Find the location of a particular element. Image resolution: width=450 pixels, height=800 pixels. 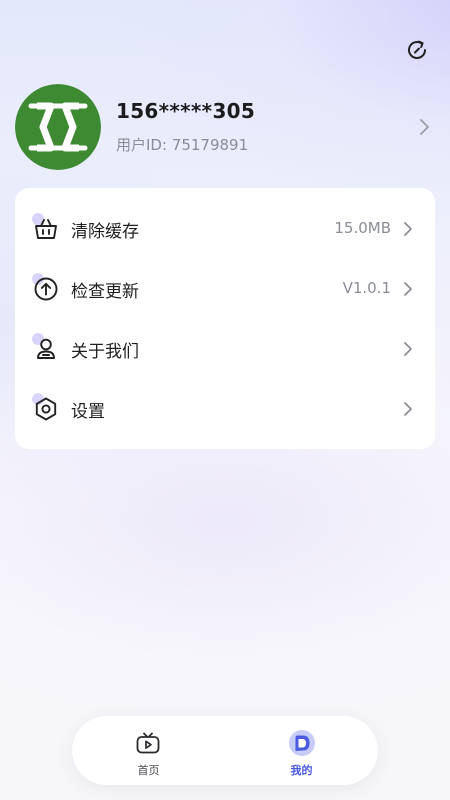

hexagon-settings-icon is located at coordinates (45, 407).